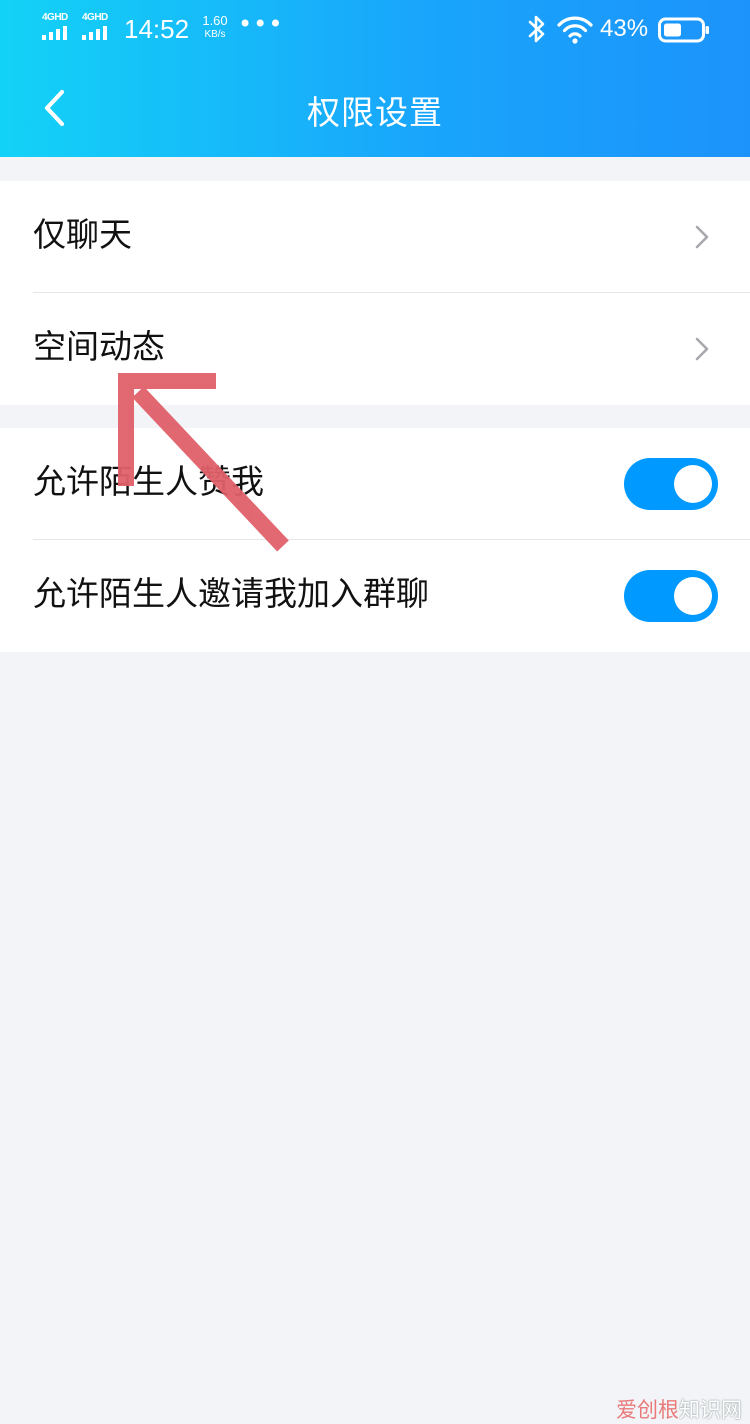 The width and height of the screenshot is (750, 1424). Describe the element at coordinates (375, 78) in the screenshot. I see `app-header: 4GHD 4GHD 14:52 1.60 KB/s ••• 43% 权限设置` at that location.